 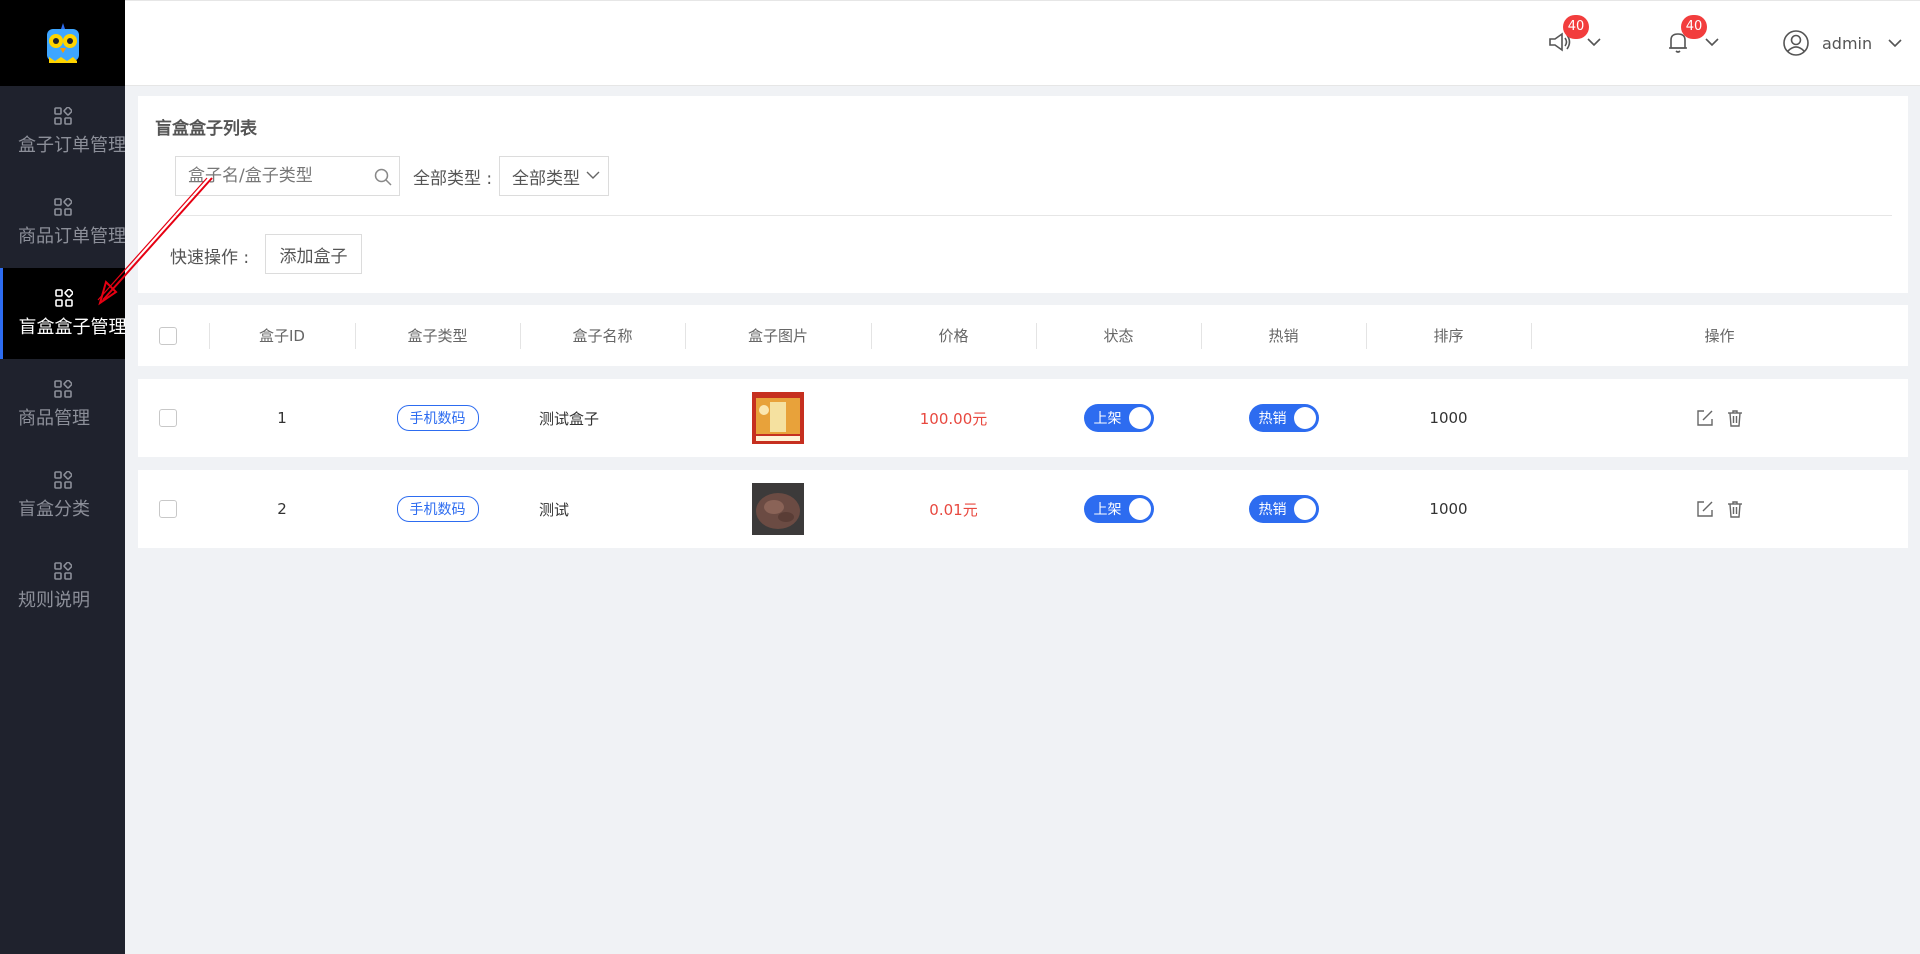 I want to click on header-checkbox-cell, so click(x=168, y=335).